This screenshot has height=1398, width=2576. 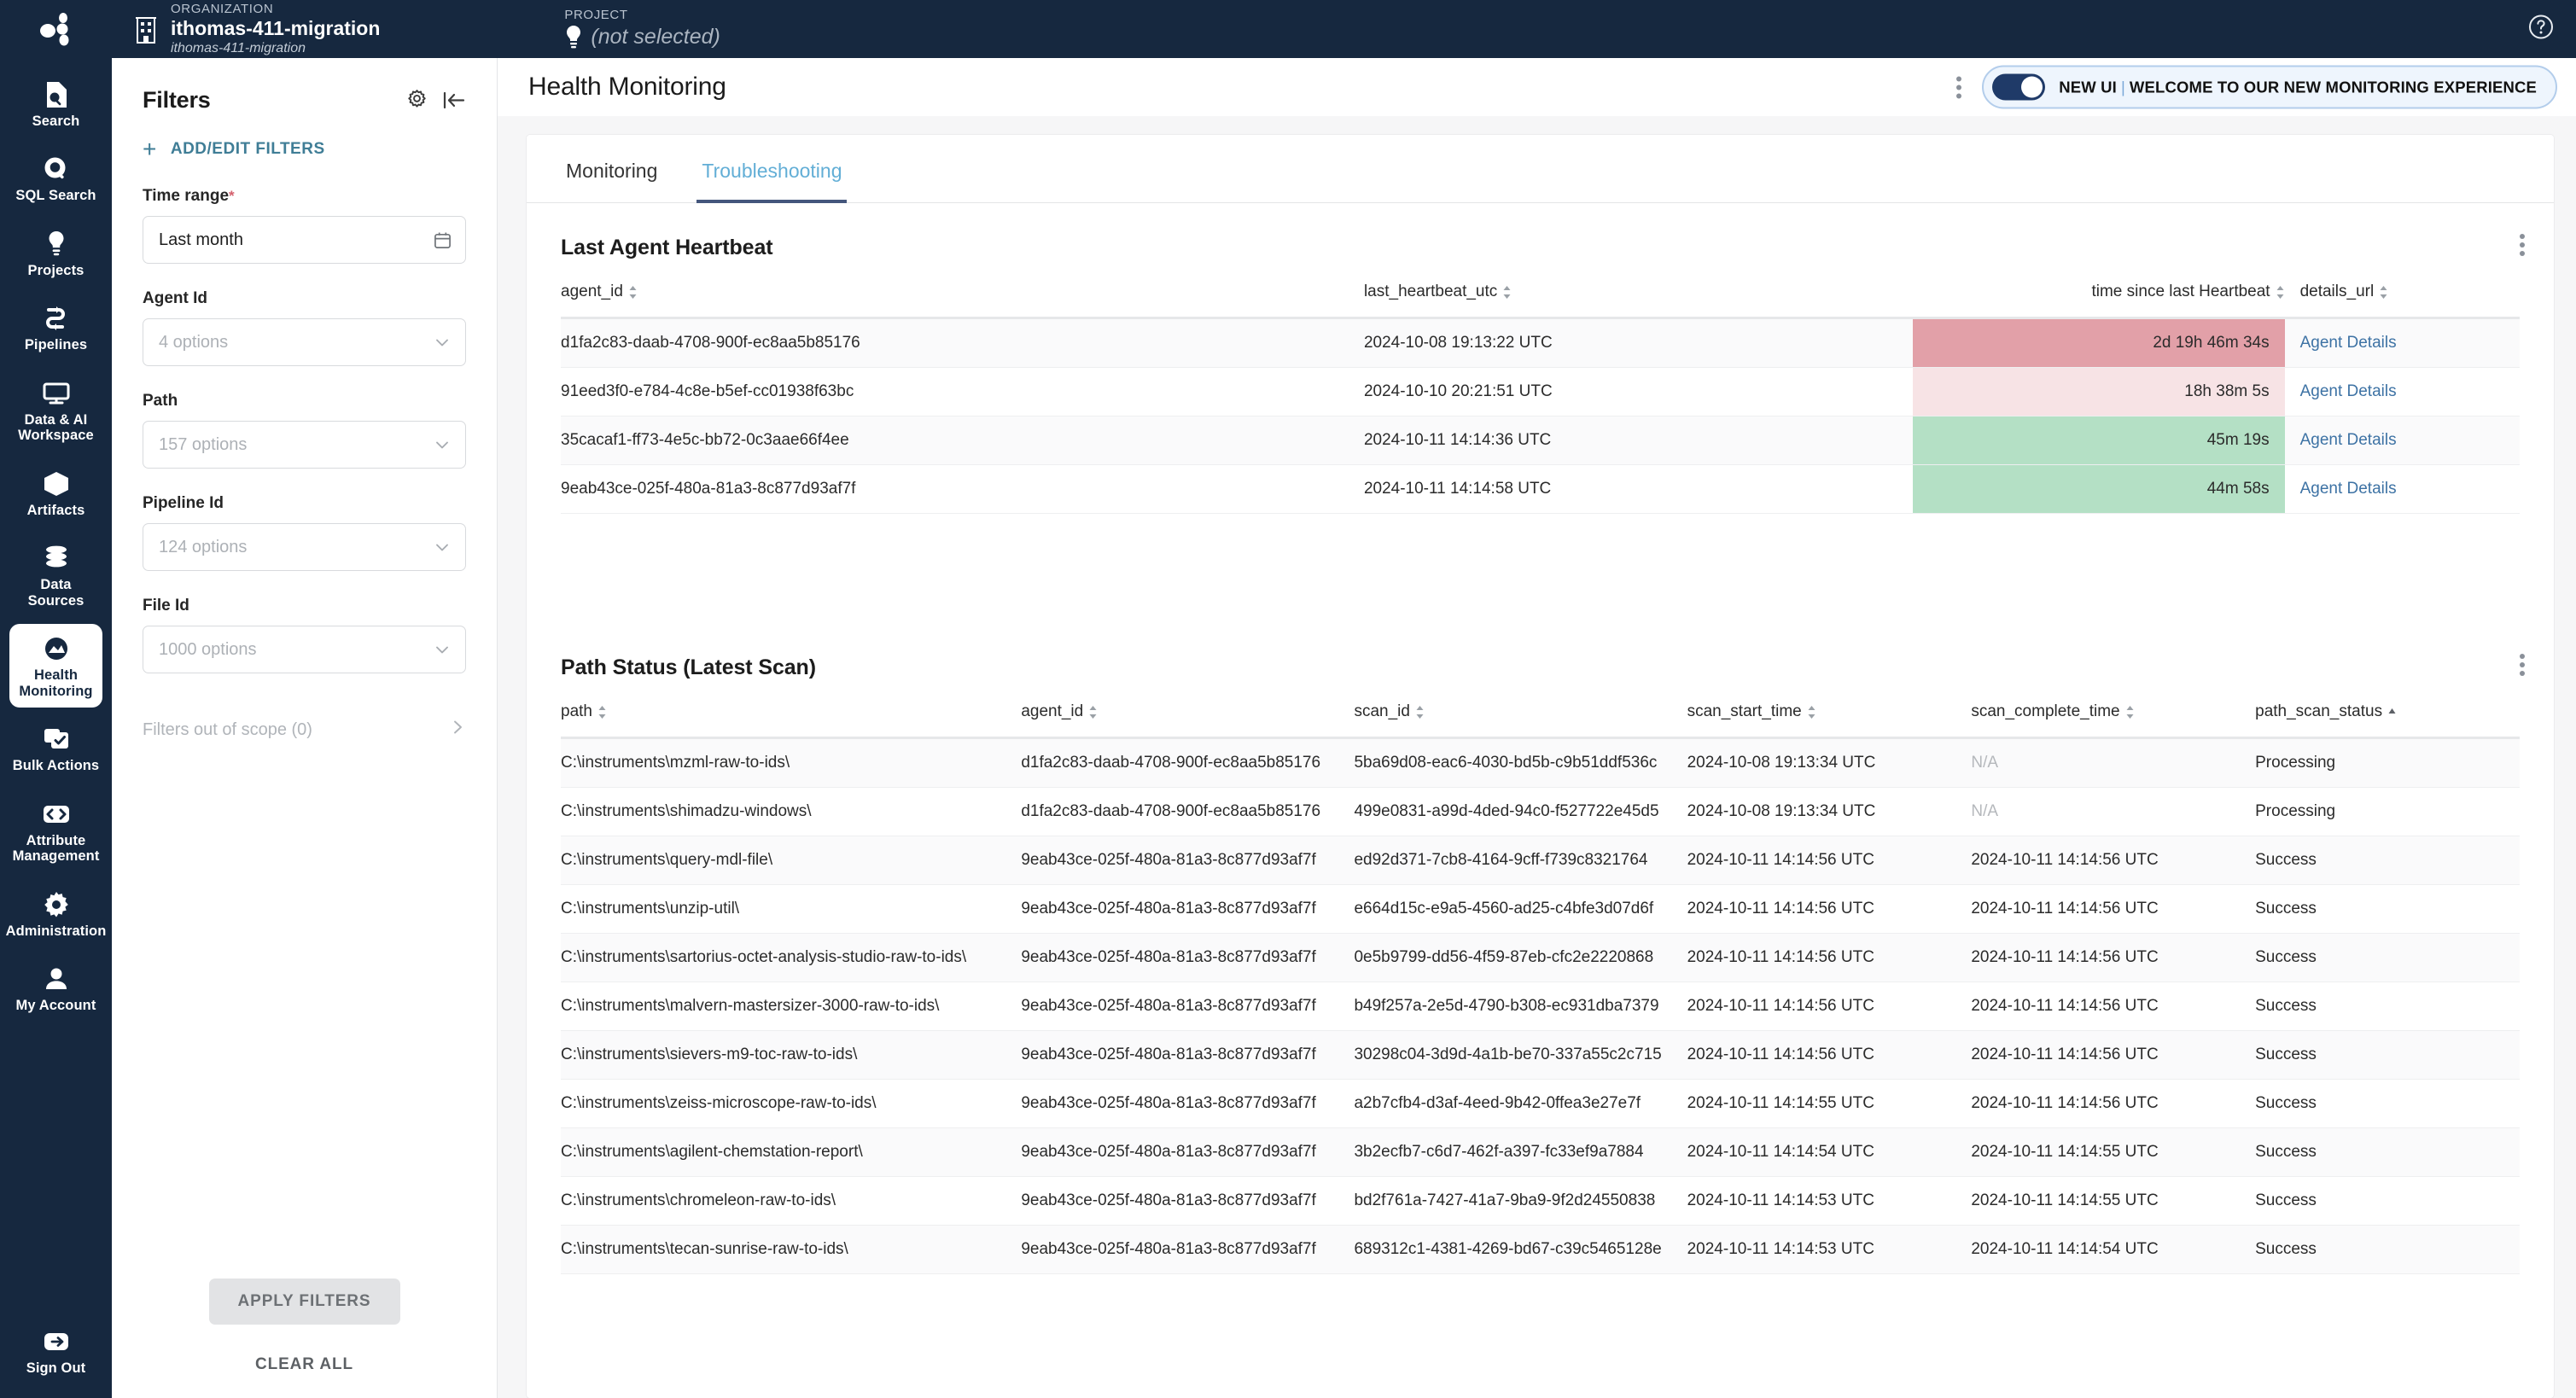 I want to click on tab-troubleshooting: Troubleshooting, so click(x=772, y=169).